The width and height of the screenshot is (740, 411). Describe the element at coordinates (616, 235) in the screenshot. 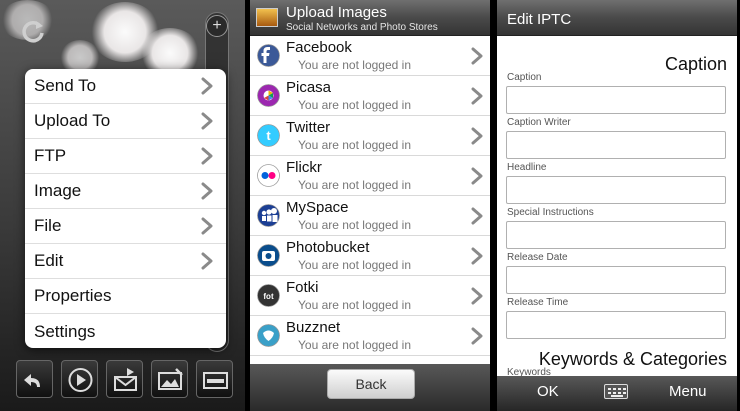

I see `special-instructions-input` at that location.